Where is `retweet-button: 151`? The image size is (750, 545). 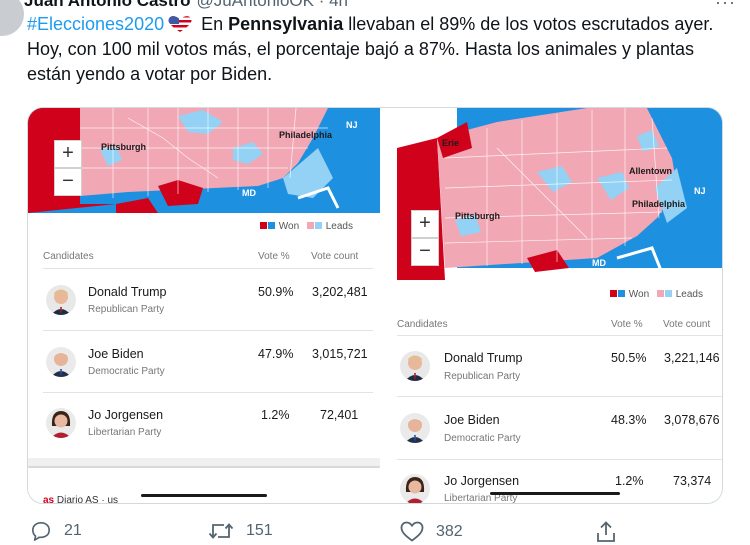 retweet-button: 151 is located at coordinates (240, 531).